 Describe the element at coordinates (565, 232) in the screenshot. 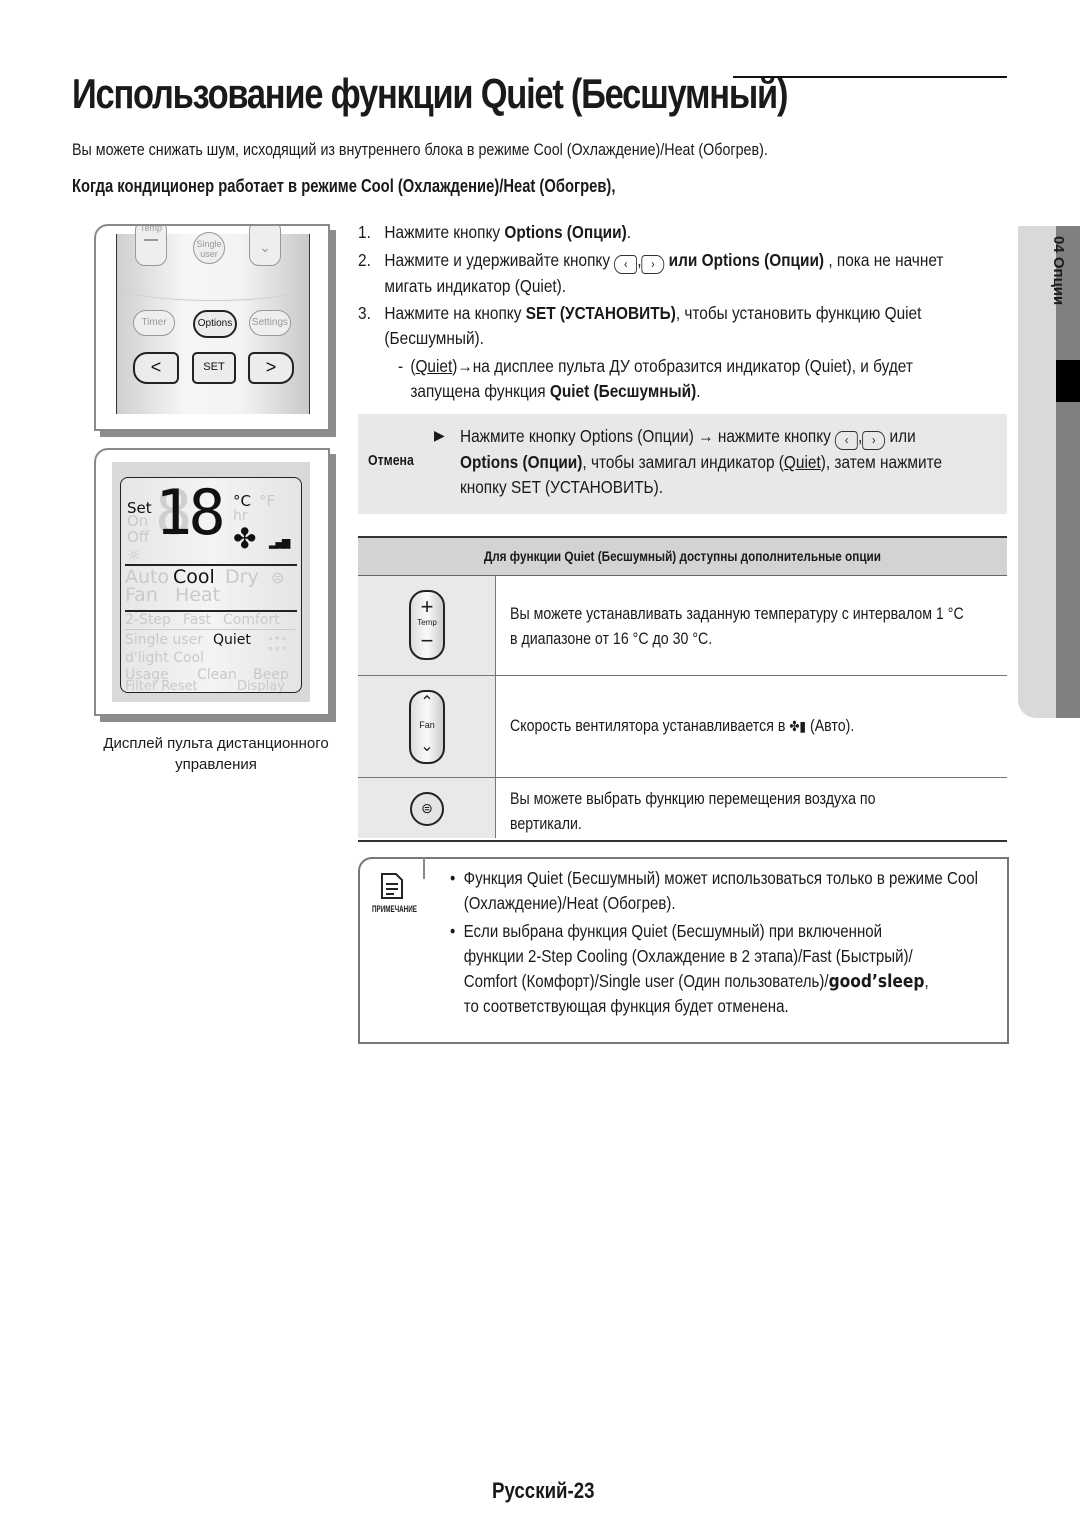

I see `step-bold: Options (Опции)` at that location.